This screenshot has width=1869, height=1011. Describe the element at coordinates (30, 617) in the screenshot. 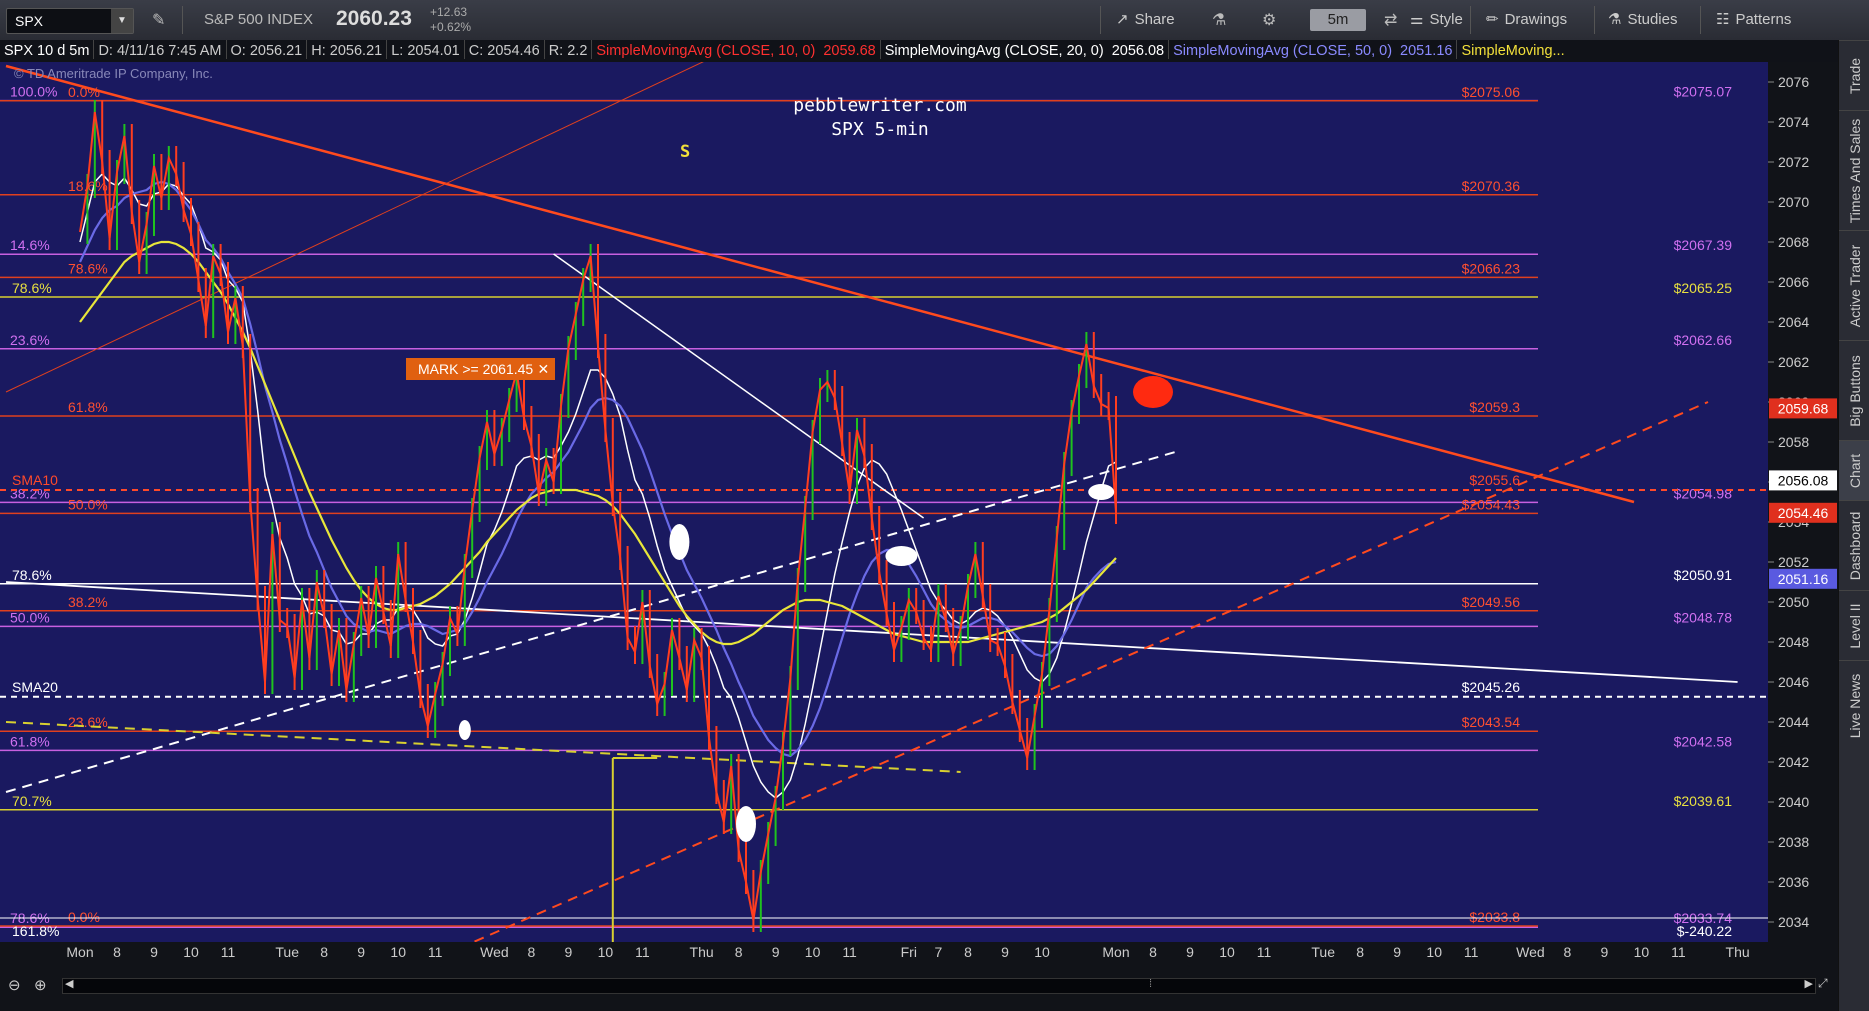

I see `fib-magenta-level-label: 50.0%` at that location.